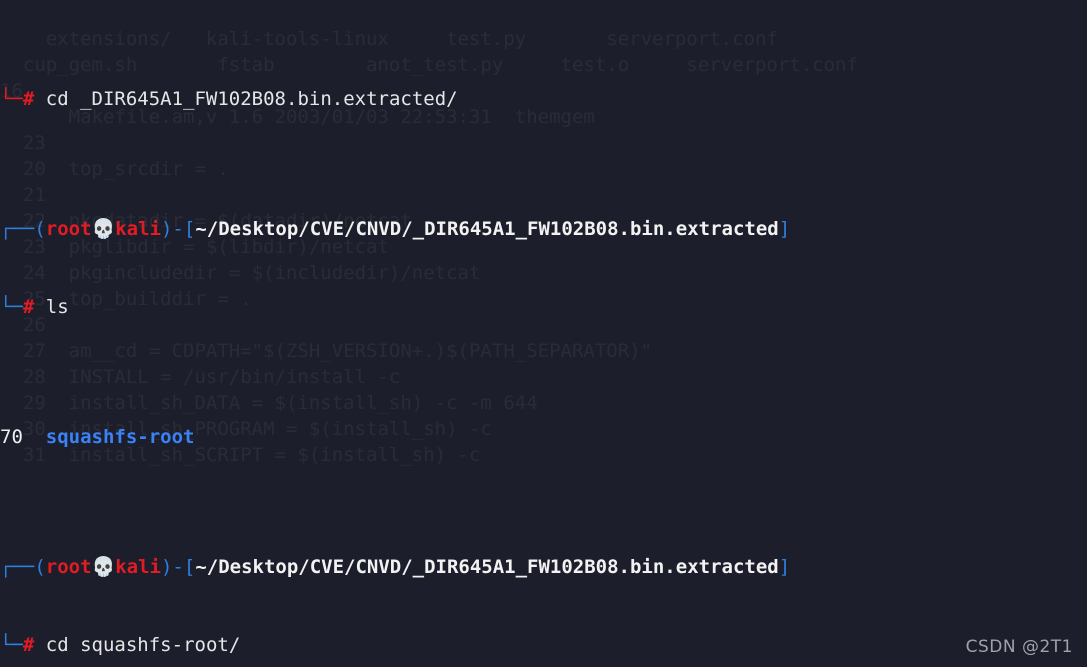 The width and height of the screenshot is (1087, 667). I want to click on prompt-user-2: root, so click(68, 567).